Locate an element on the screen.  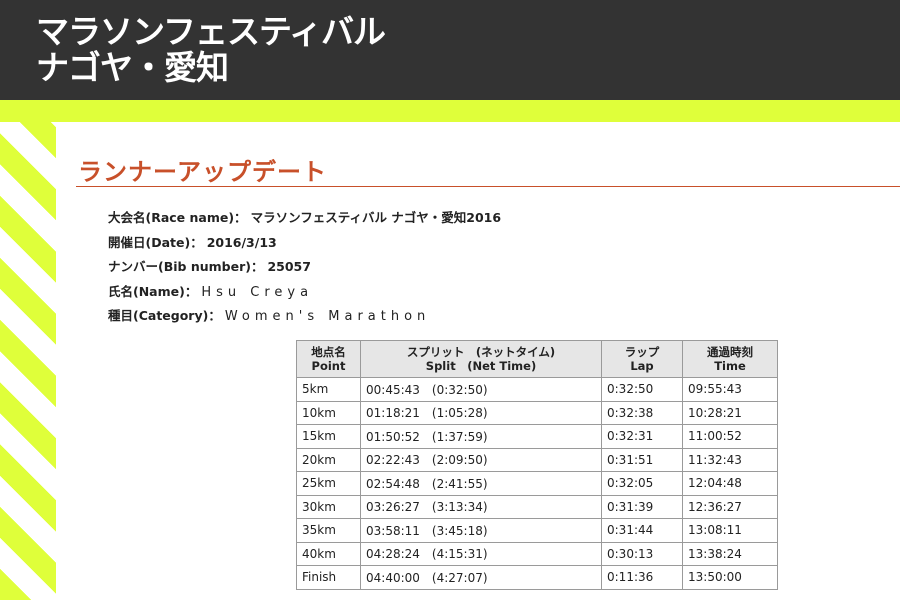
cell-time: 11:32:43 is located at coordinates (730, 459).